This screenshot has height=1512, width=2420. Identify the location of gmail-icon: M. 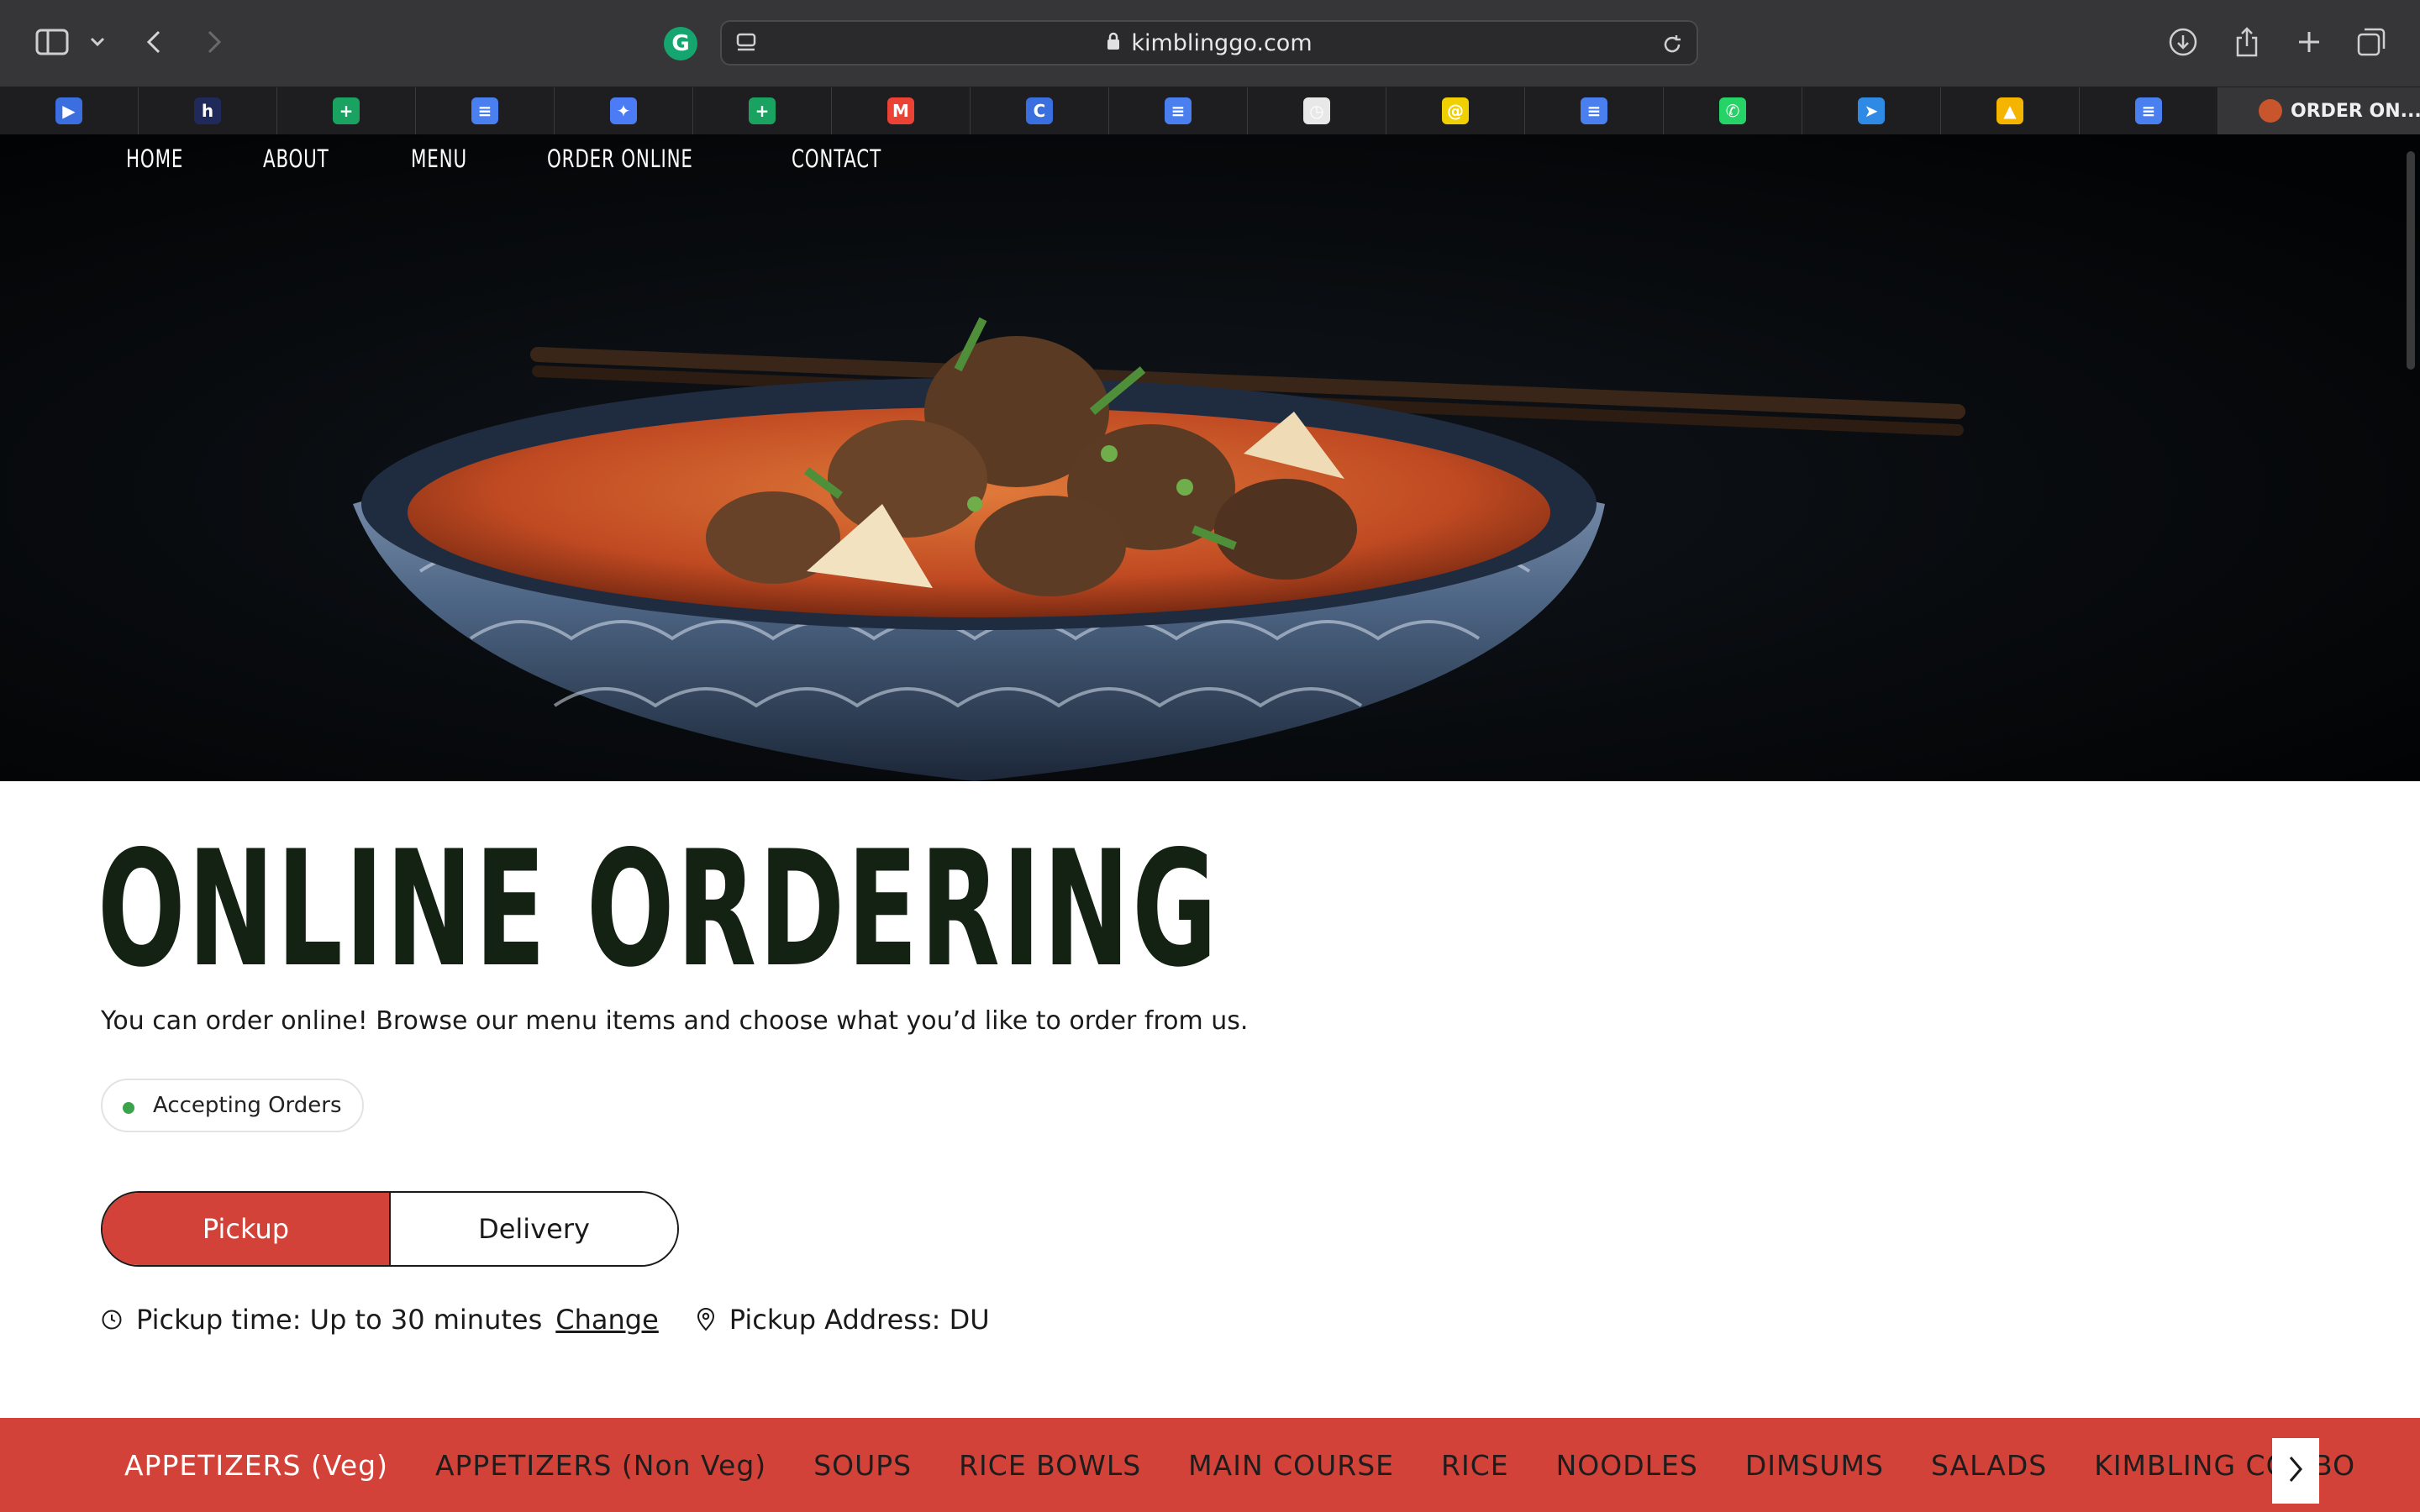
(901, 110).